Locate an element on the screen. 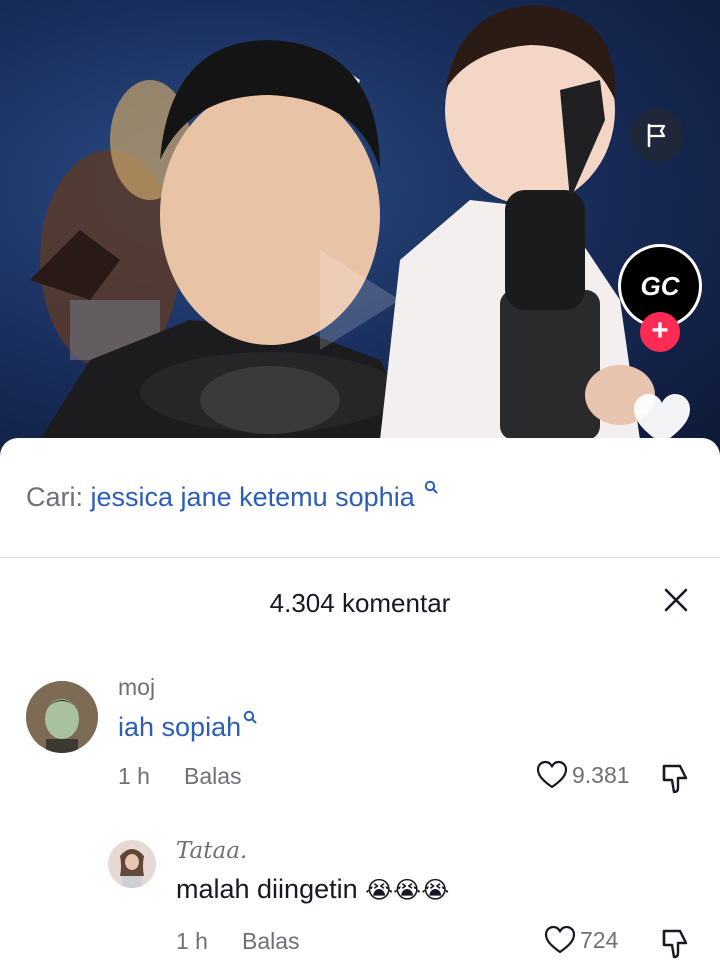 This screenshot has height=965, width=720. comment-count-title: 4.304 komentar is located at coordinates (360, 603).